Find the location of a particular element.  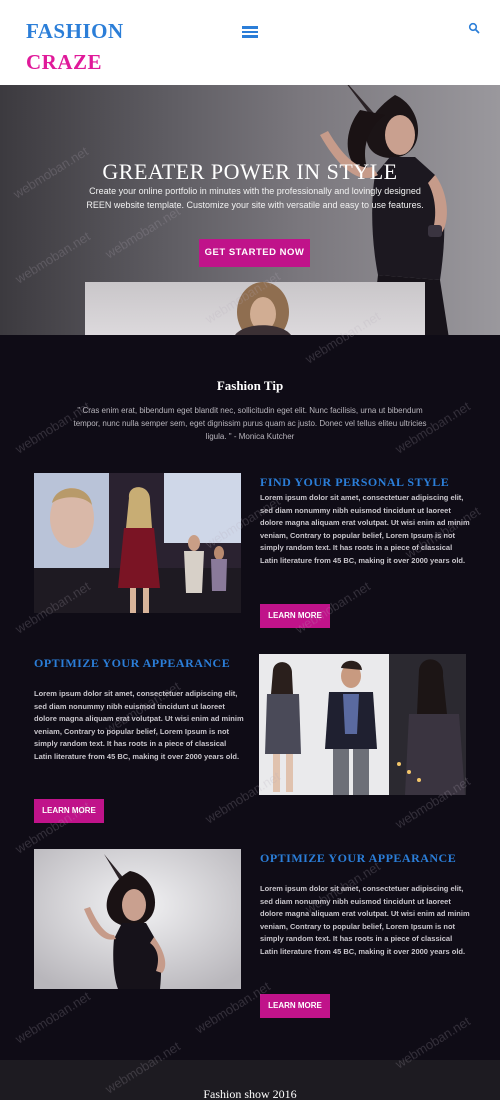

learn-more-button-2: LEARN MORE is located at coordinates (69, 811).